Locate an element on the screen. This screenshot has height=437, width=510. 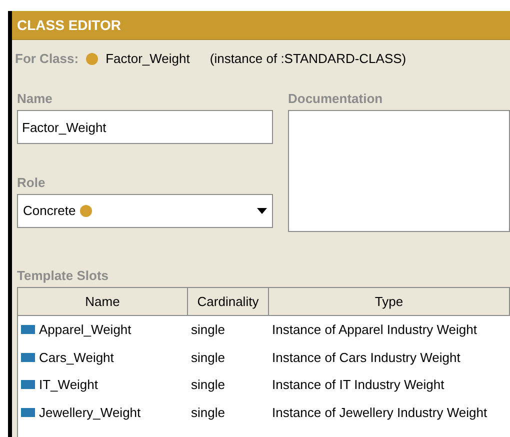
table-cell-text: Apparel_Weight is located at coordinates (85, 330).